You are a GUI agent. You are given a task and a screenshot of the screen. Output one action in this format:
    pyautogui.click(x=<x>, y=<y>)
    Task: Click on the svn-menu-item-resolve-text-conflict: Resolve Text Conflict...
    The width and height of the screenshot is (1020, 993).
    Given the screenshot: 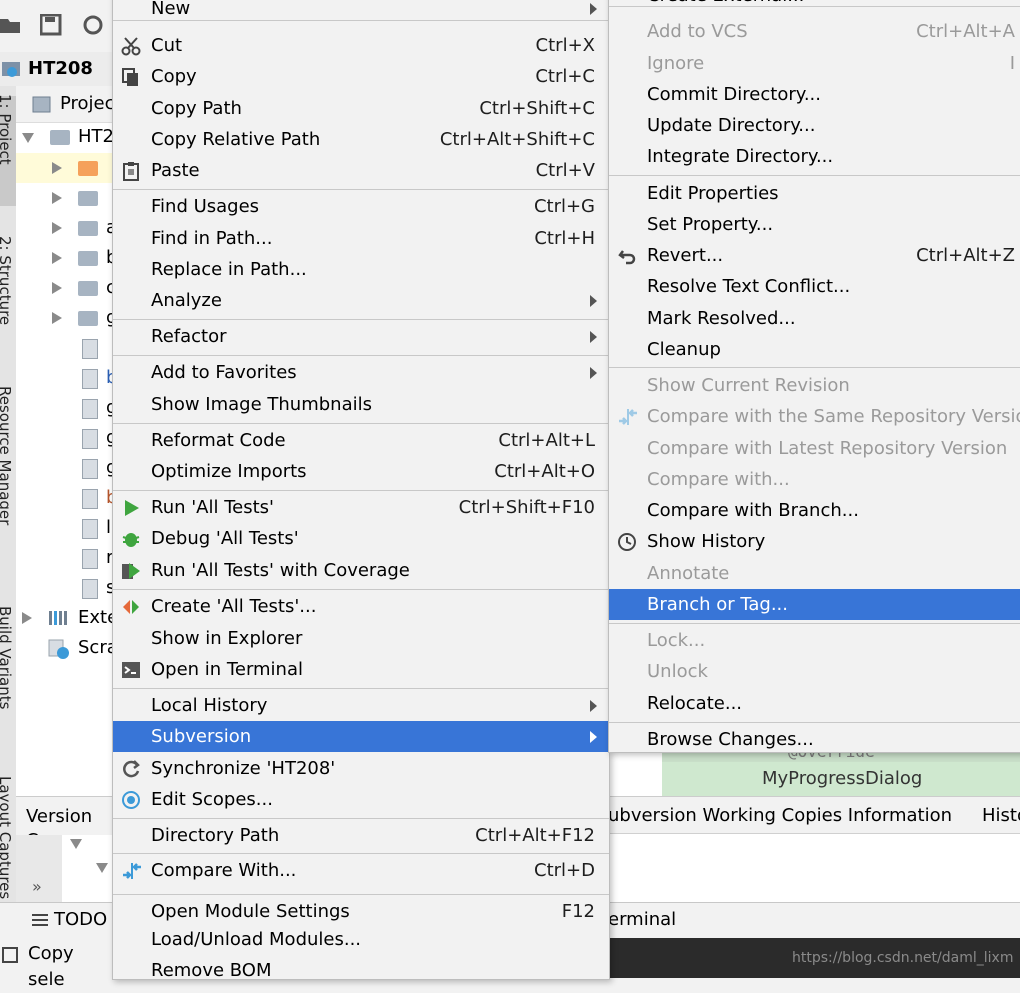 What is the action you would take?
    pyautogui.click(x=814, y=286)
    